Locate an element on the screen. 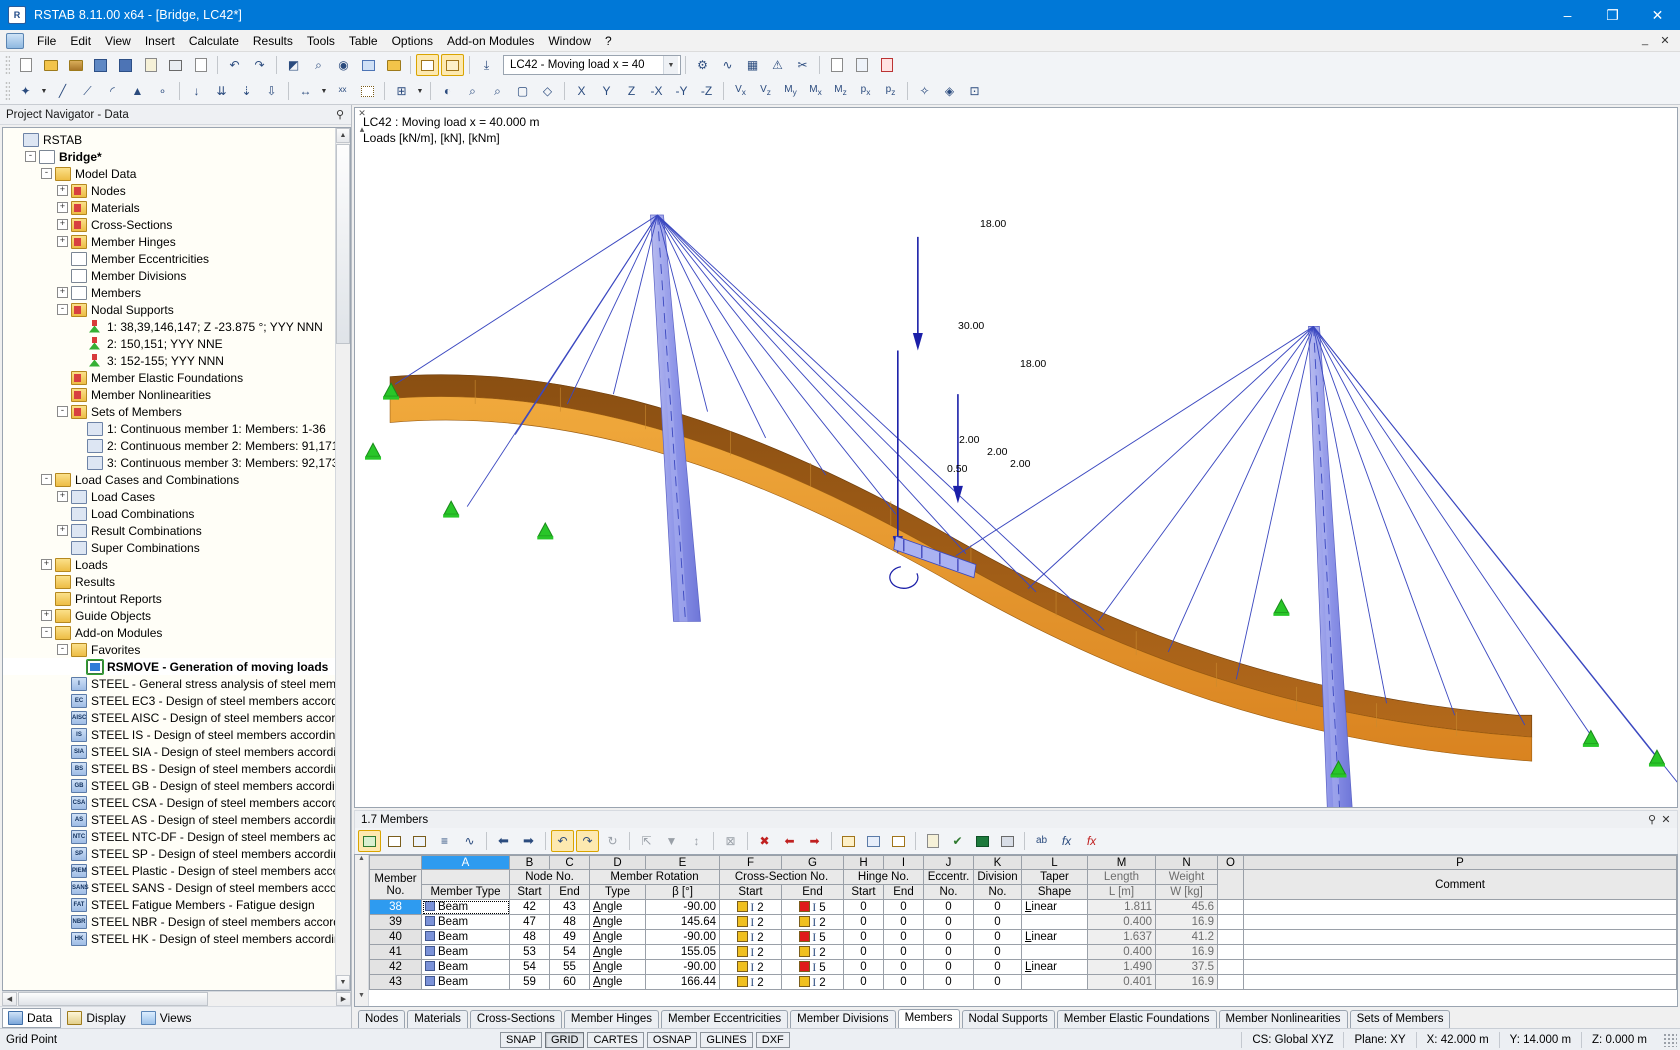 This screenshot has width=1680, height=1050. cell-node-start: 53 is located at coordinates (529, 952).